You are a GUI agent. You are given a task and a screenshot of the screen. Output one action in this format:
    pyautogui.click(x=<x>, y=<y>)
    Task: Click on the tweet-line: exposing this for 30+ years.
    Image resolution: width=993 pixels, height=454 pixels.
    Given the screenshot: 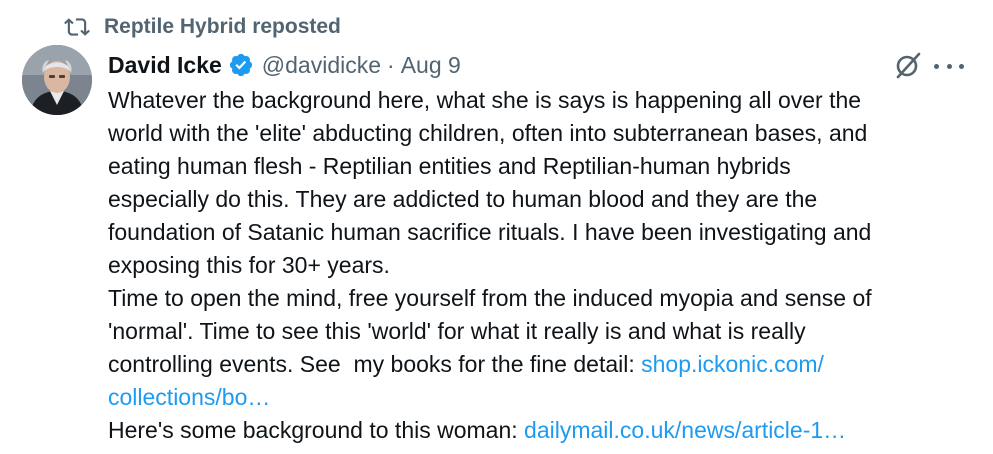 What is the action you would take?
    pyautogui.click(x=249, y=265)
    